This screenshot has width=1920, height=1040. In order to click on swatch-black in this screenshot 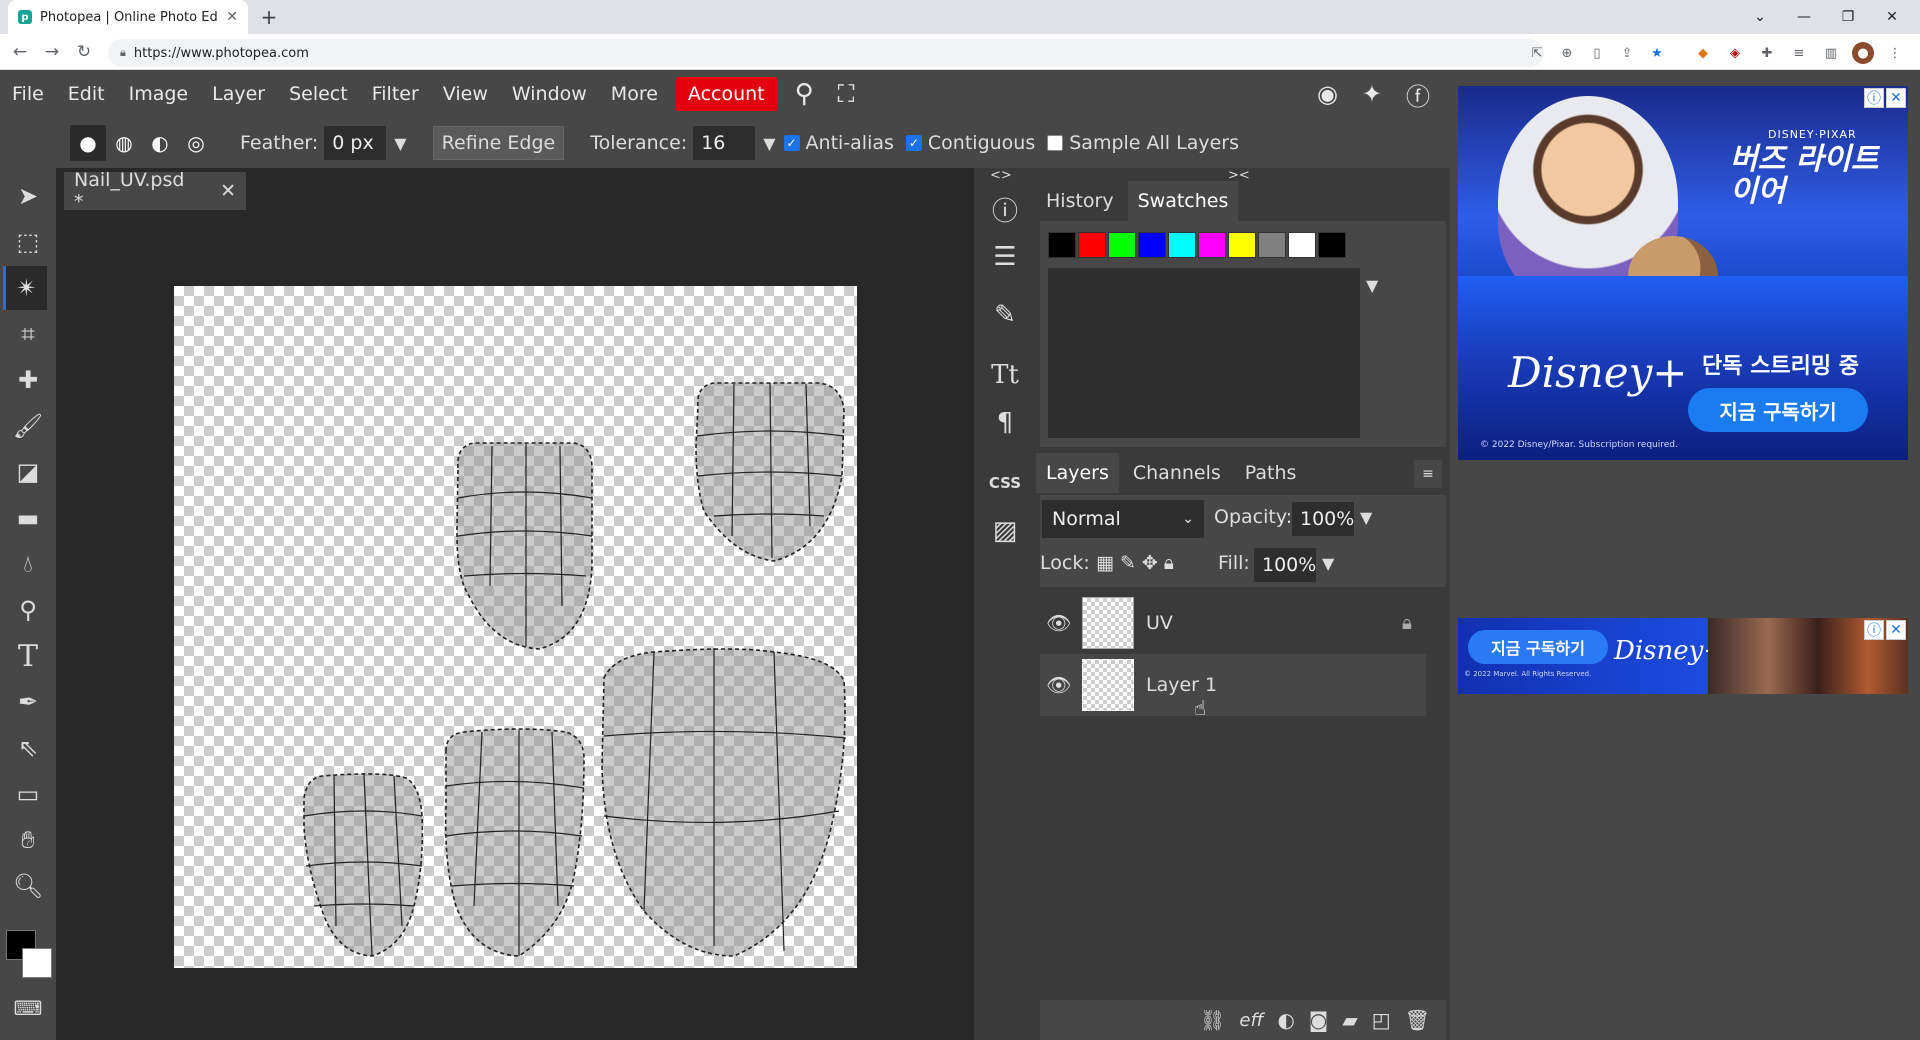, I will do `click(1062, 245)`.